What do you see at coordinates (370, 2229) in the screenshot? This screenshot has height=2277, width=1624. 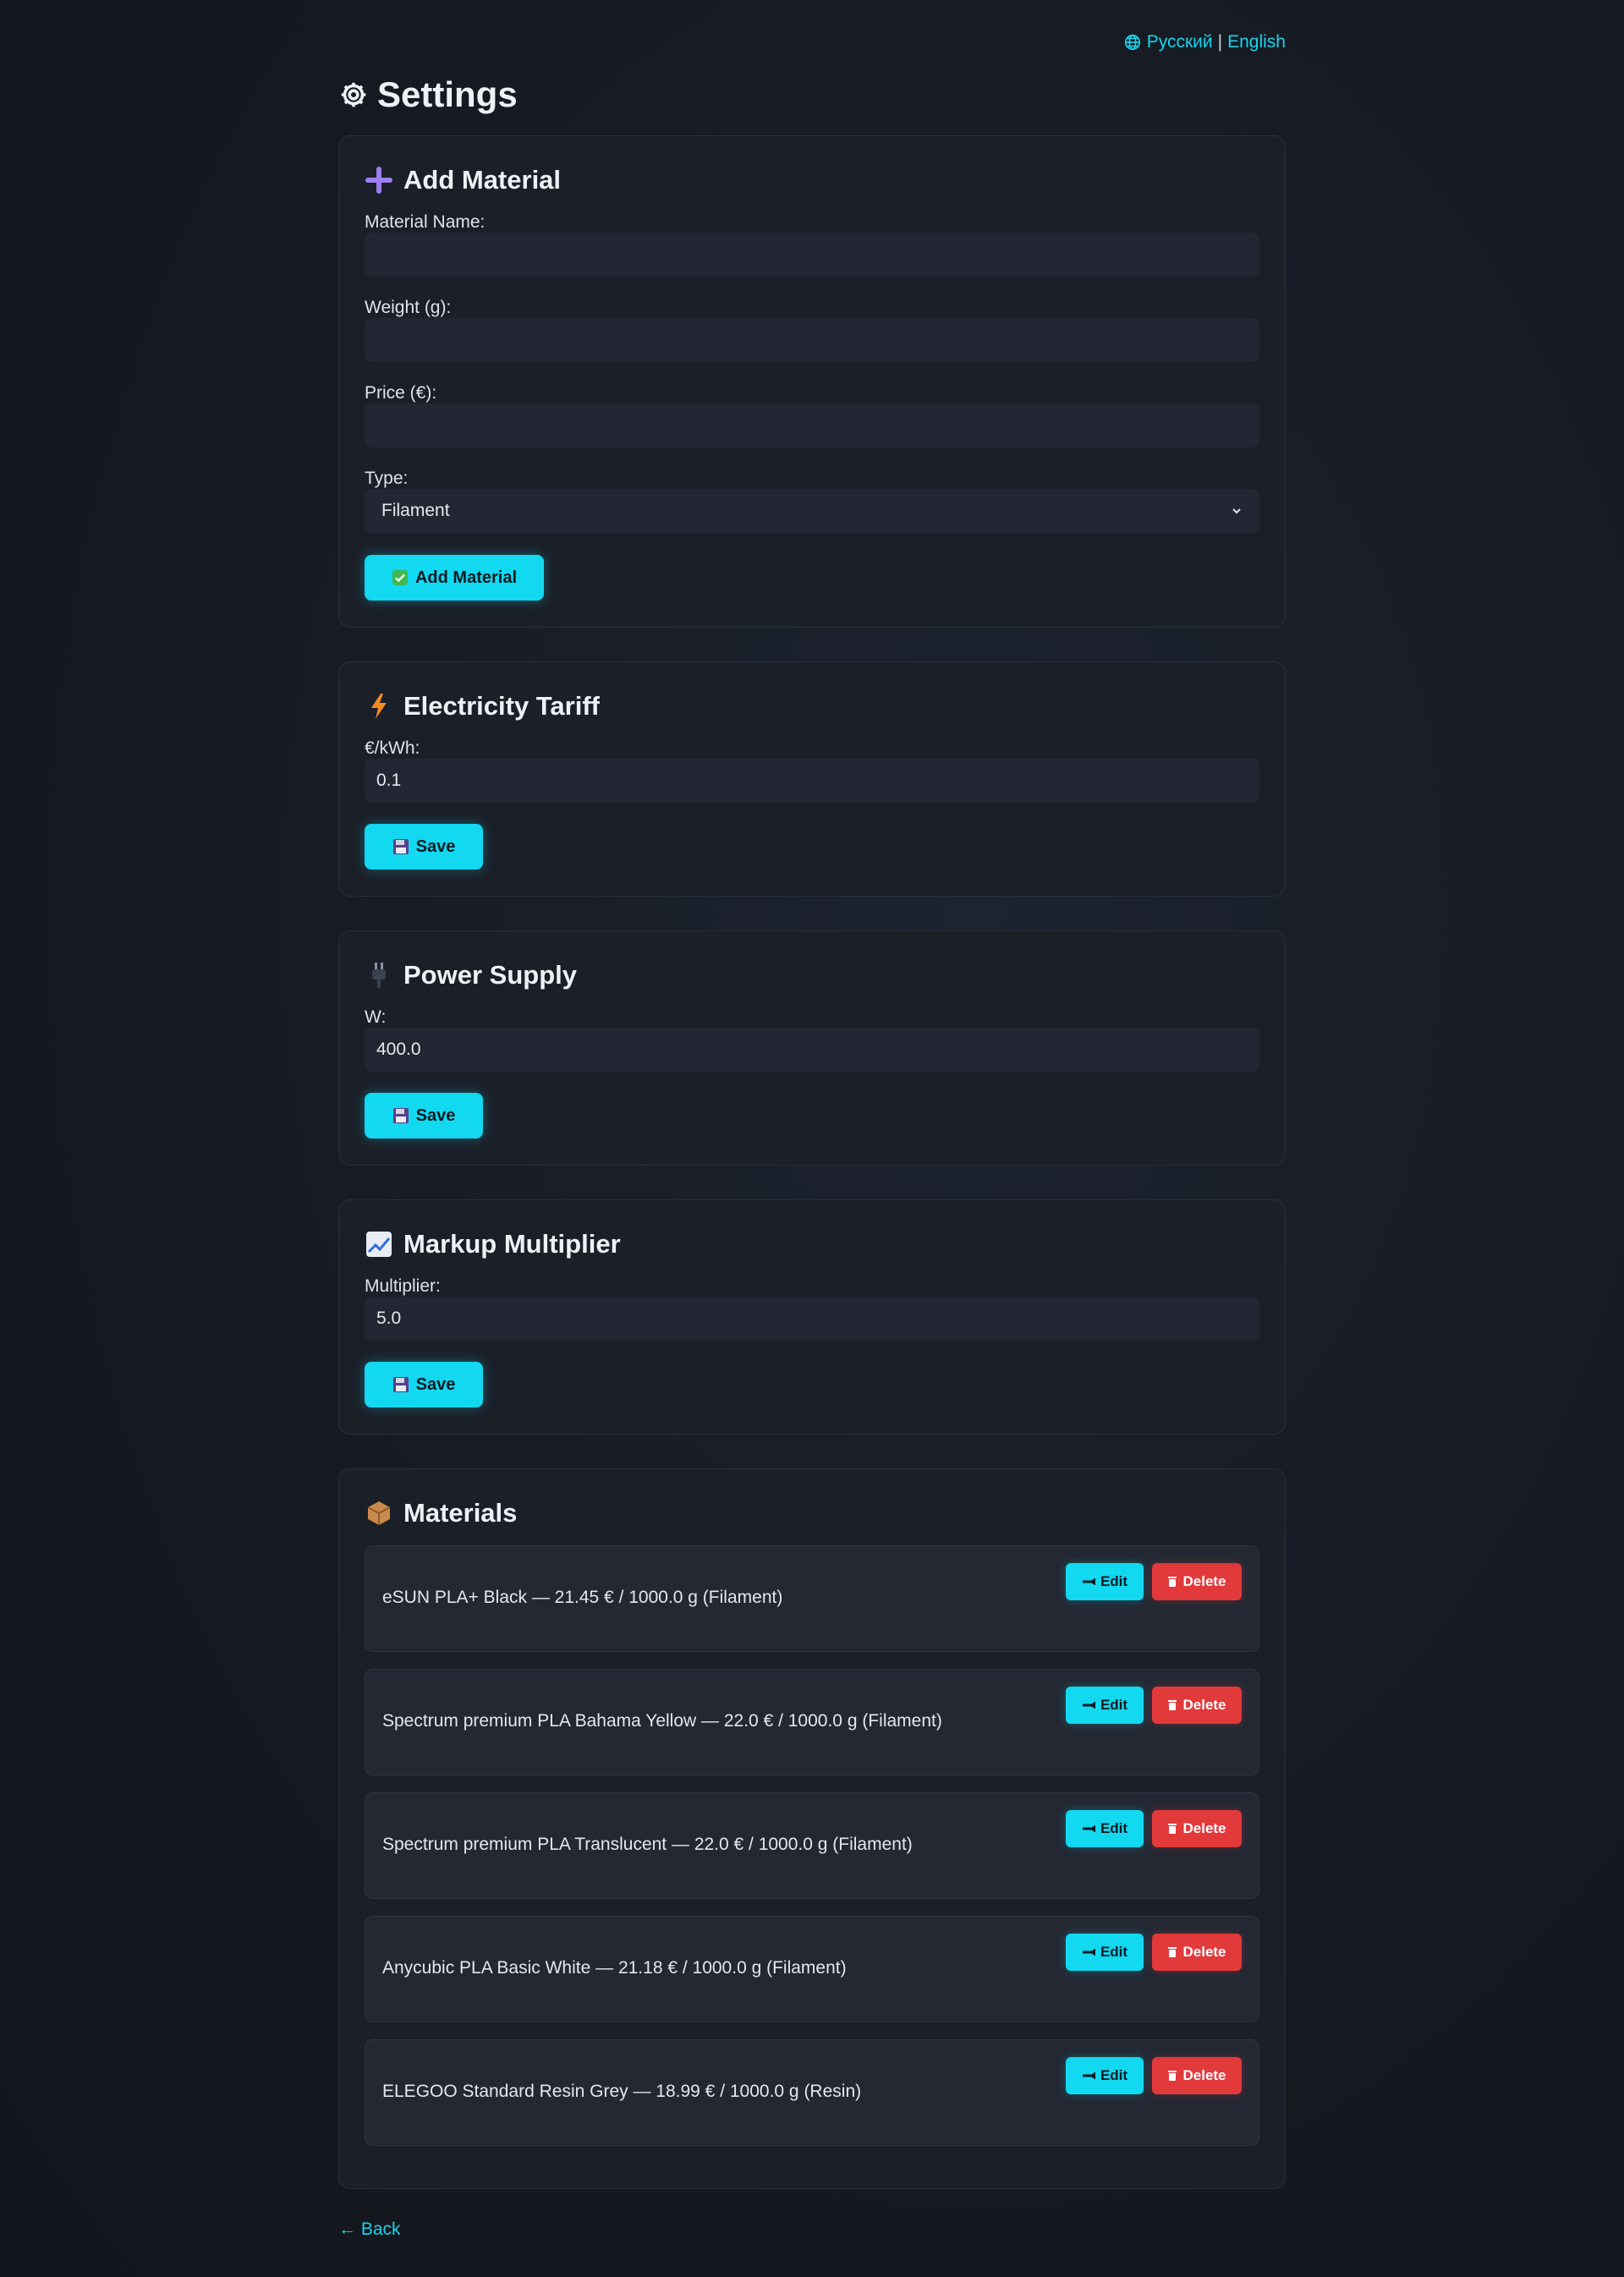 I see `back-link: ← Back` at bounding box center [370, 2229].